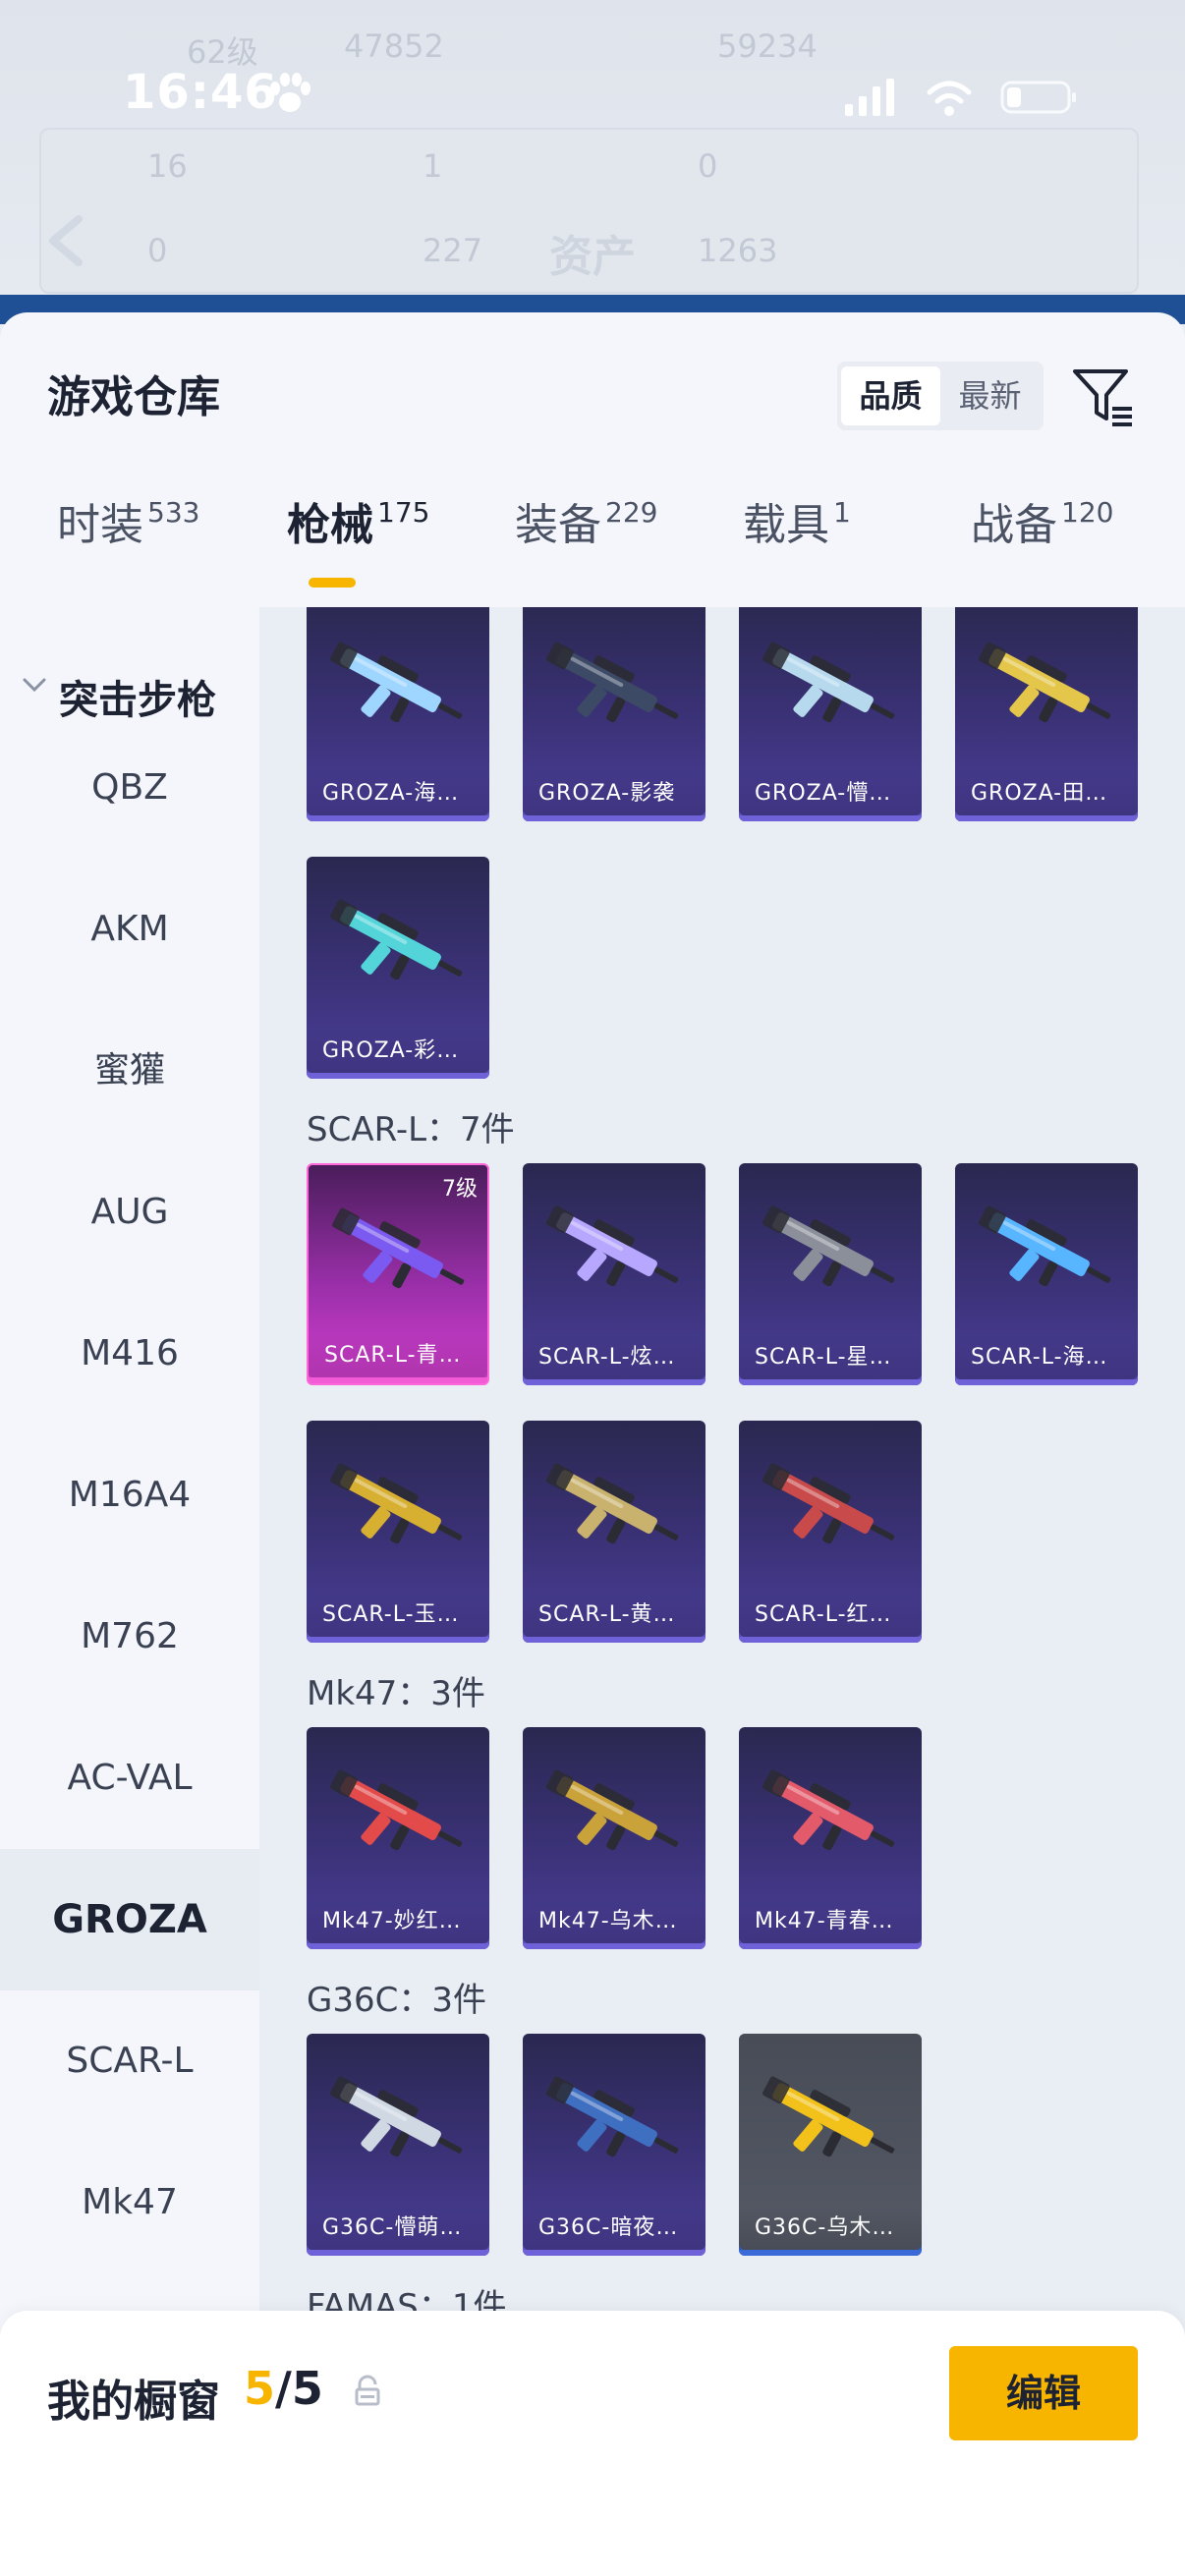  What do you see at coordinates (592, 257) in the screenshot?
I see `bg-page-title: 资产` at bounding box center [592, 257].